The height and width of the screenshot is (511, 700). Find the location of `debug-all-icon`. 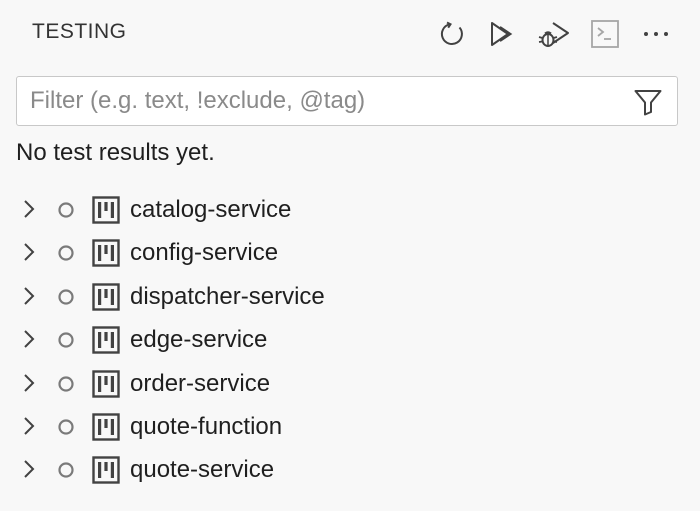

debug-all-icon is located at coordinates (553, 34).